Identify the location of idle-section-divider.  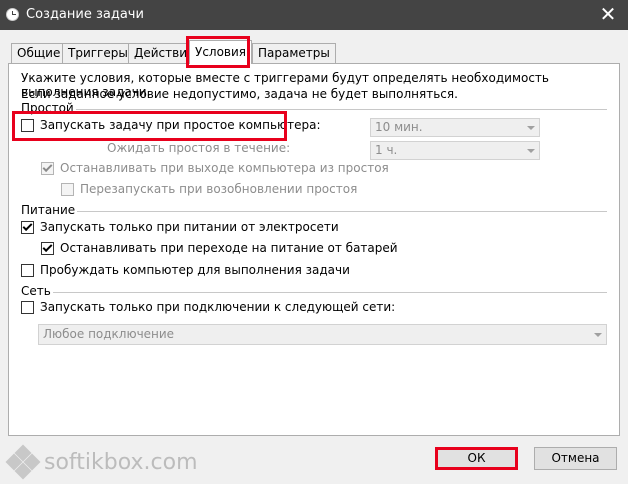
(314, 109).